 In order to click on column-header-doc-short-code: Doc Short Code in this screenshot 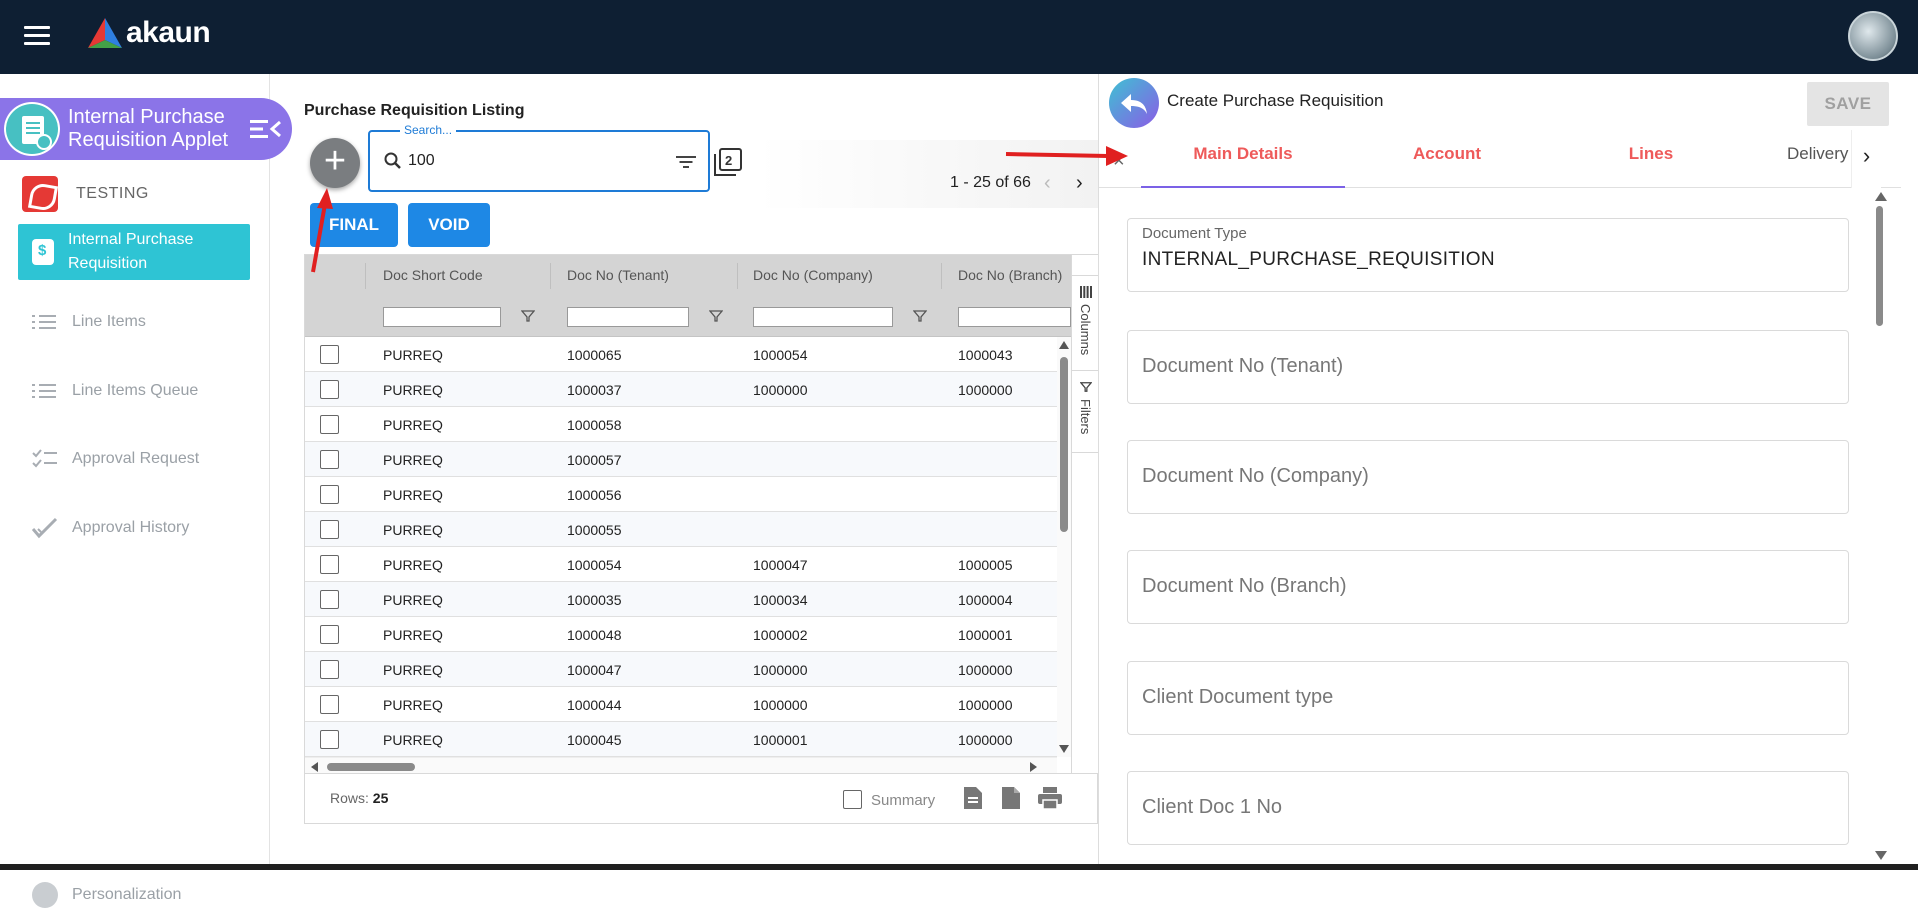, I will do `click(433, 275)`.